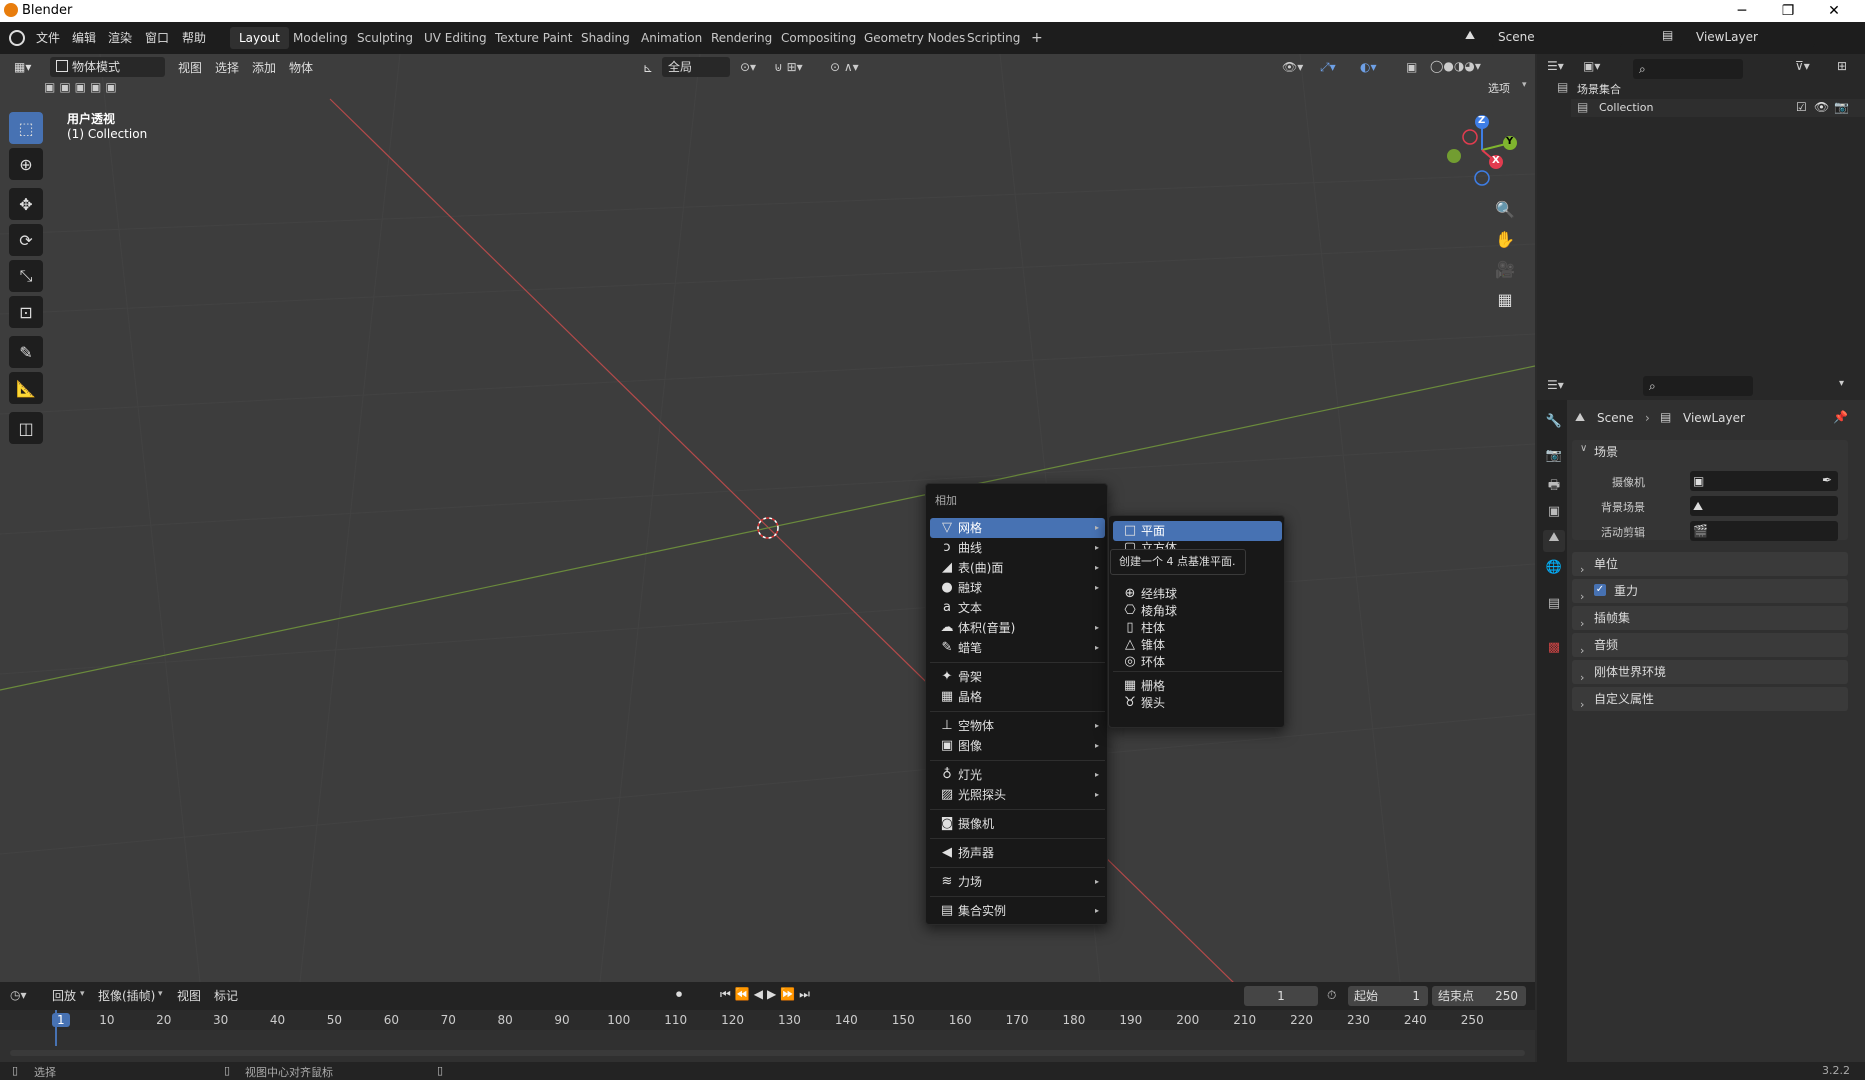 This screenshot has height=1080, width=1865. What do you see at coordinates (26, 128) in the screenshot?
I see `select-box-tool-icon: ⬚` at bounding box center [26, 128].